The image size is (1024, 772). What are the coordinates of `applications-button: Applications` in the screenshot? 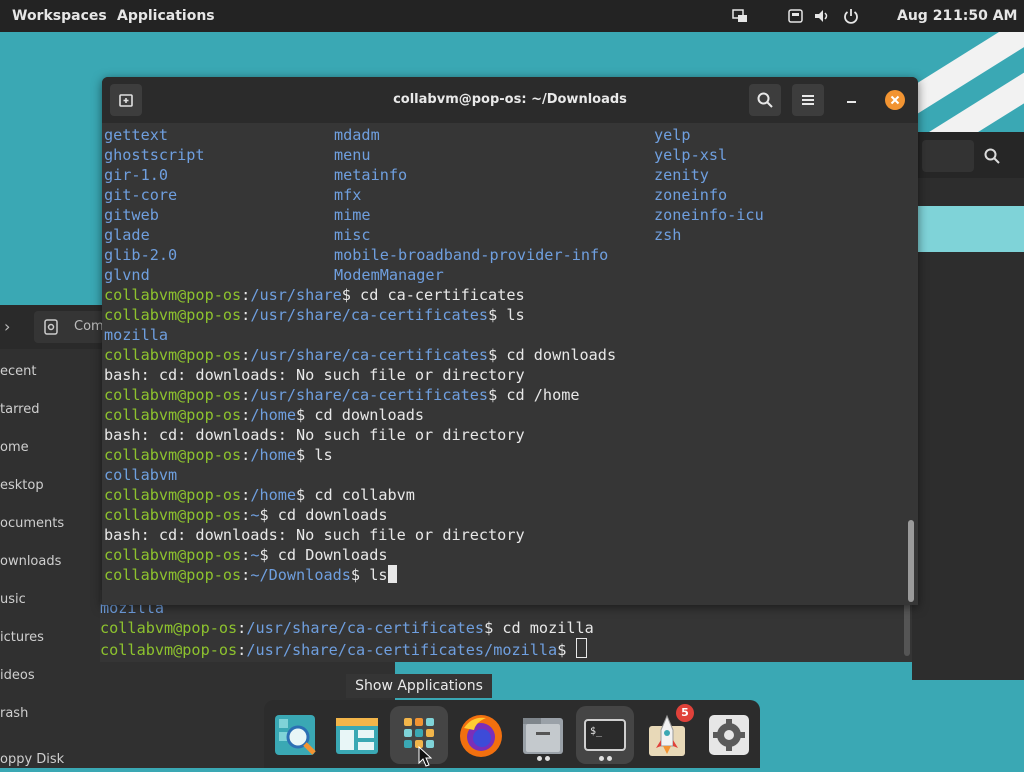 It's located at (166, 16).